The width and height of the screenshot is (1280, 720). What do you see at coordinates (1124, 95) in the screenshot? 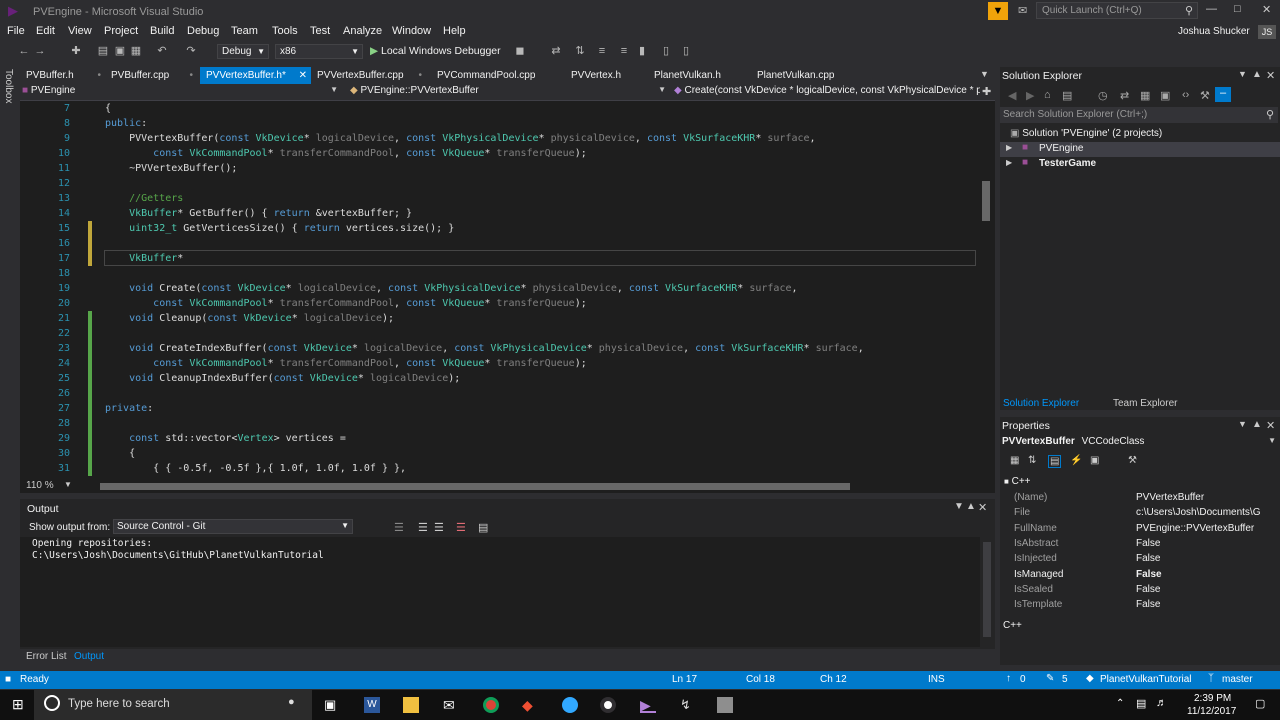
I see `sync-icon: ⇄` at bounding box center [1124, 95].